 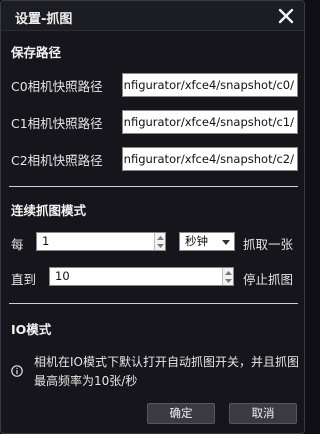 I want to click on until-value: 10, so click(x=62, y=276).